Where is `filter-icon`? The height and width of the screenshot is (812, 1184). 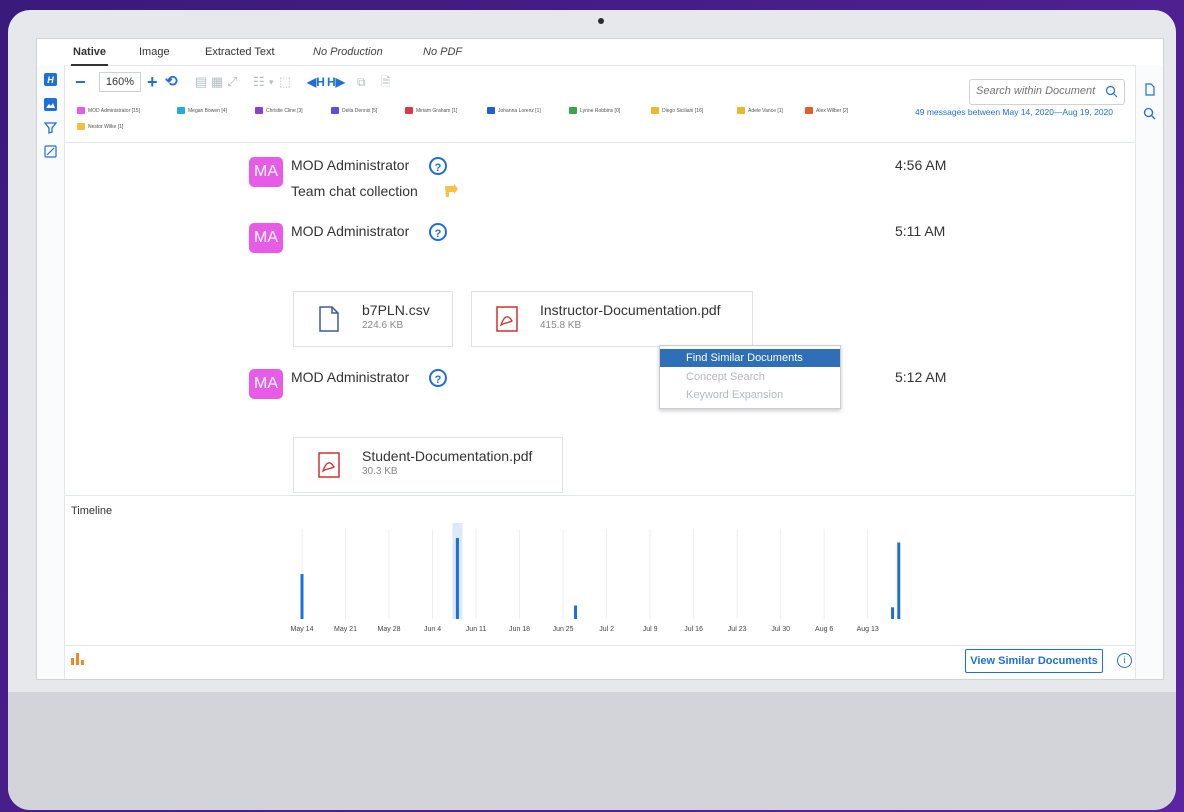 filter-icon is located at coordinates (50, 127).